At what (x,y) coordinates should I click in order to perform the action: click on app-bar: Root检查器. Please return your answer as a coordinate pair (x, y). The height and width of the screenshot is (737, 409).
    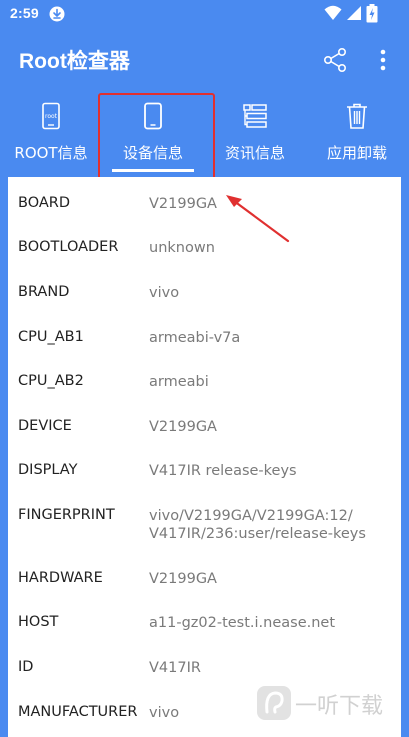
    Looking at the image, I should click on (204, 60).